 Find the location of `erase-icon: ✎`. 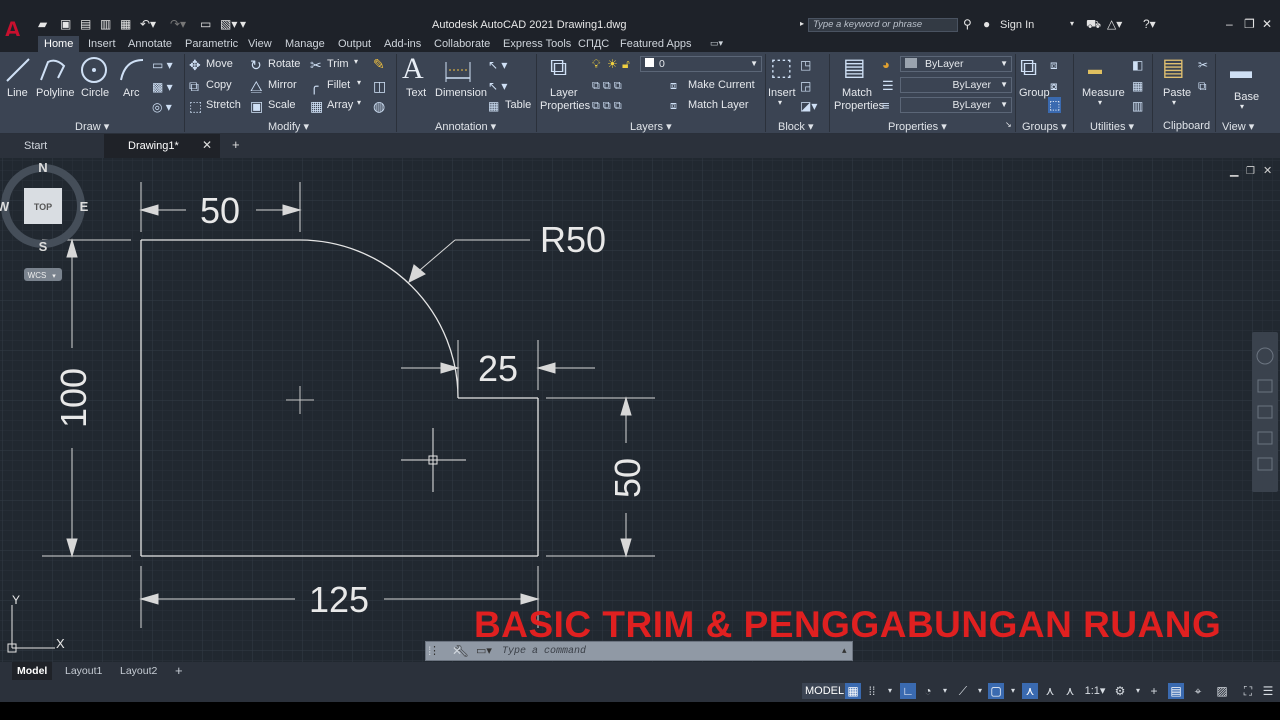

erase-icon: ✎ is located at coordinates (379, 64).